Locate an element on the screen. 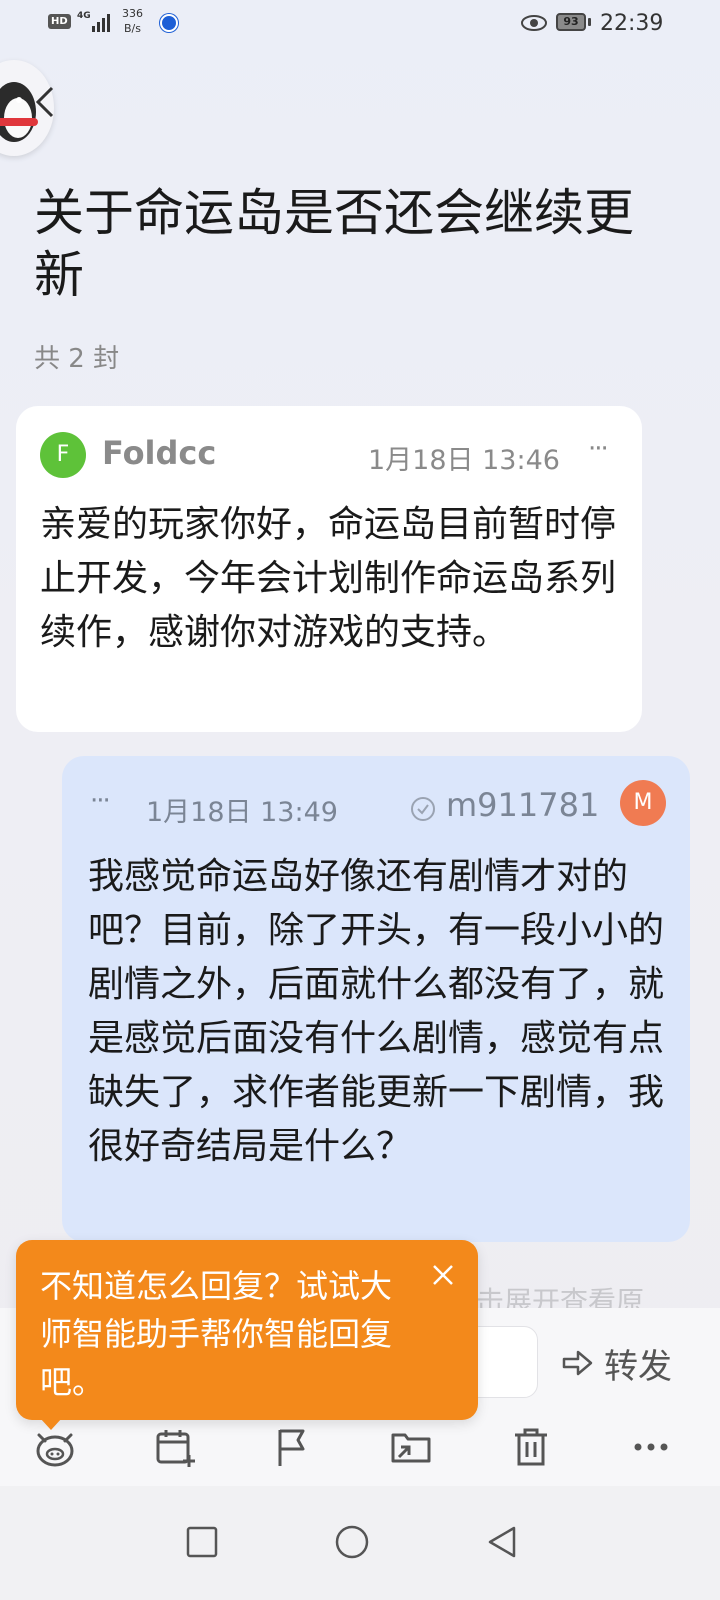 The height and width of the screenshot is (1600, 720). square-icon is located at coordinates (202, 1542).